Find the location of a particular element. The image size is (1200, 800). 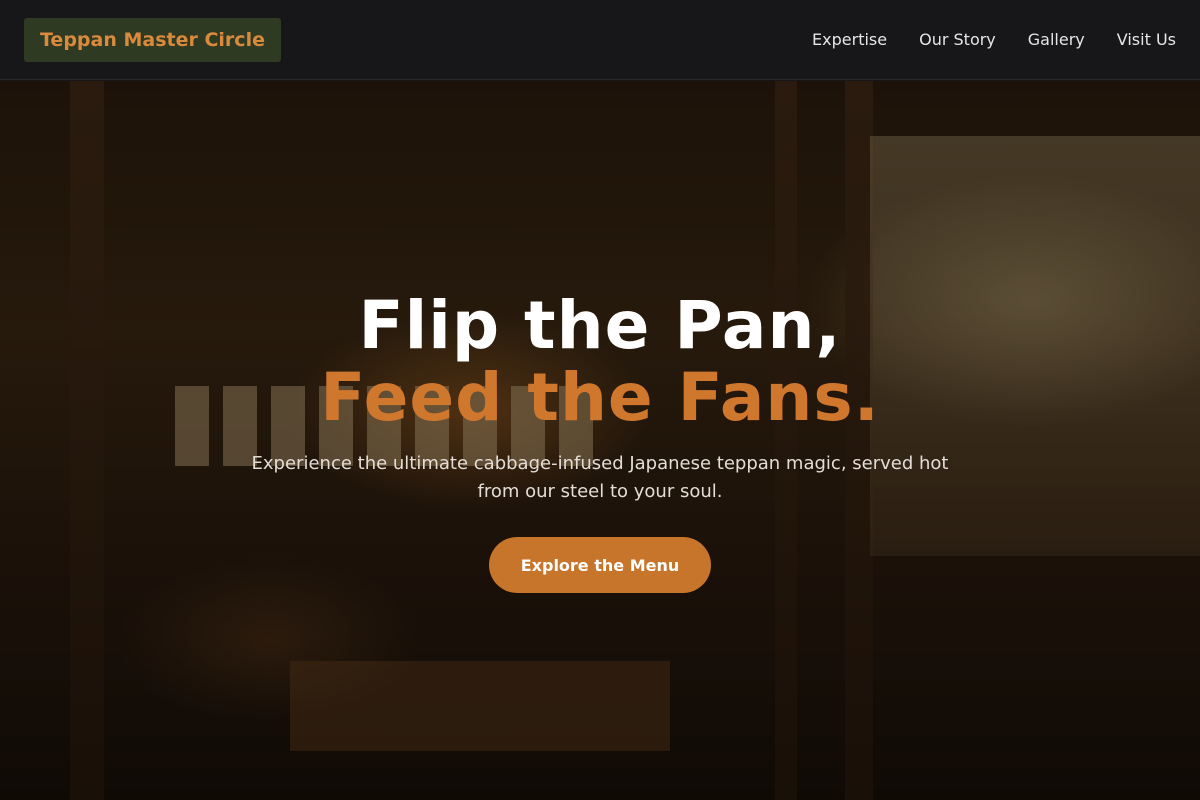

hero-headline-line1: Flip the Pan, is located at coordinates (600, 325).